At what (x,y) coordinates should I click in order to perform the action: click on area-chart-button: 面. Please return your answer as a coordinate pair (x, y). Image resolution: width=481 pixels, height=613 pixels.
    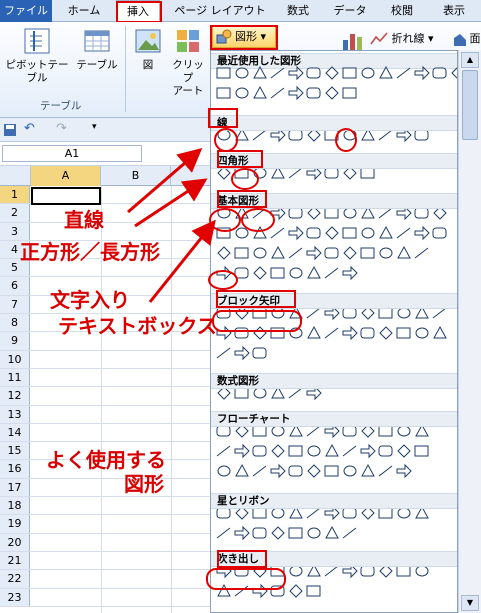
    Looking at the image, I should click on (467, 39).